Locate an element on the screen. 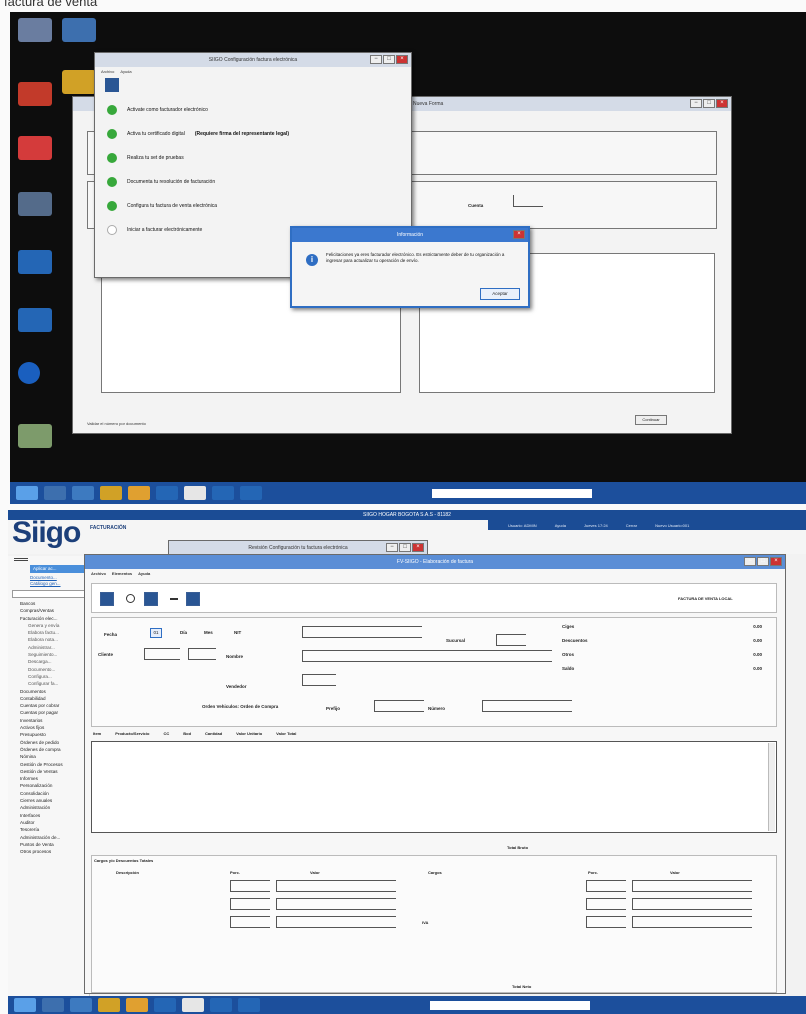  sidebar-item: Otros procesos is located at coordinates (48, 851).